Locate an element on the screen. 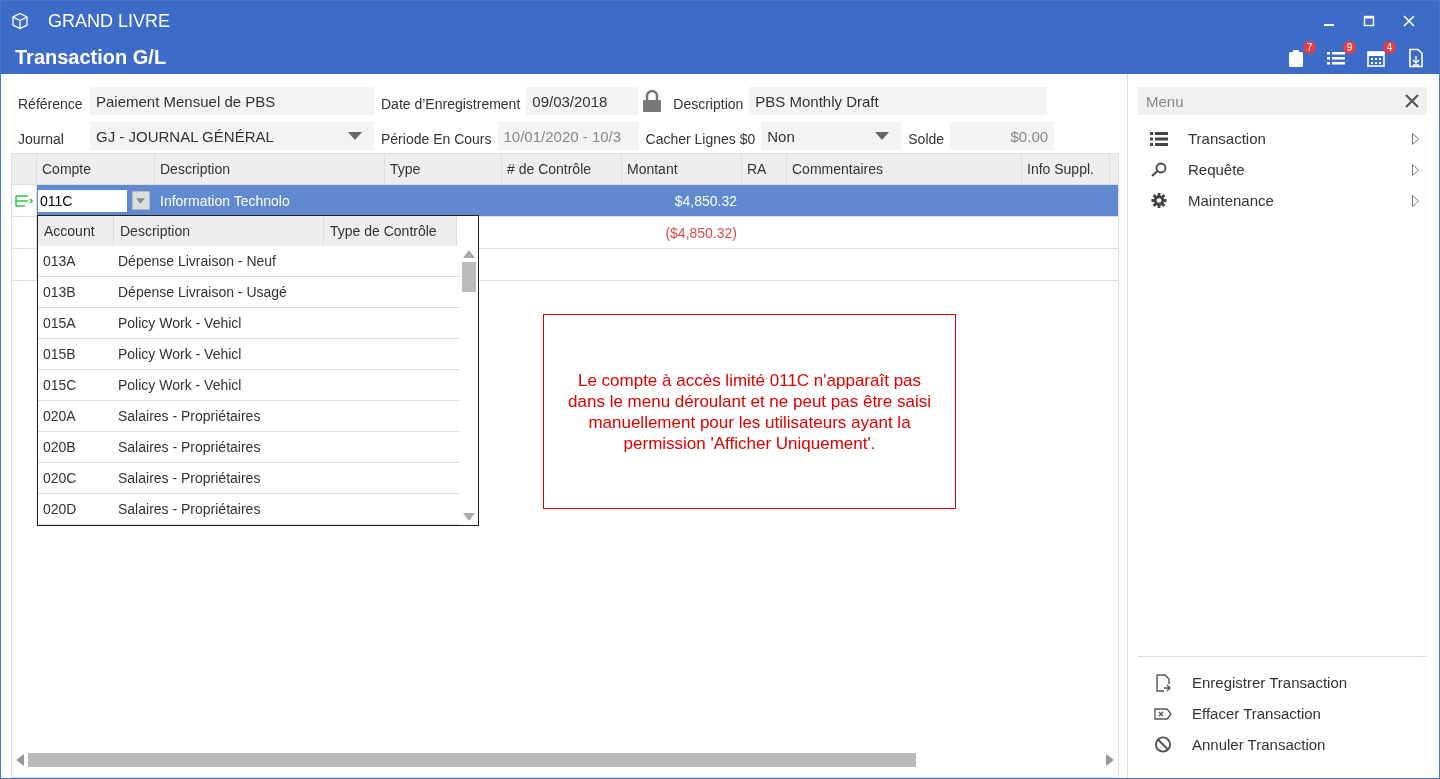 The image size is (1440, 779). text-field: PBS Monthly Draft is located at coordinates (898, 101).